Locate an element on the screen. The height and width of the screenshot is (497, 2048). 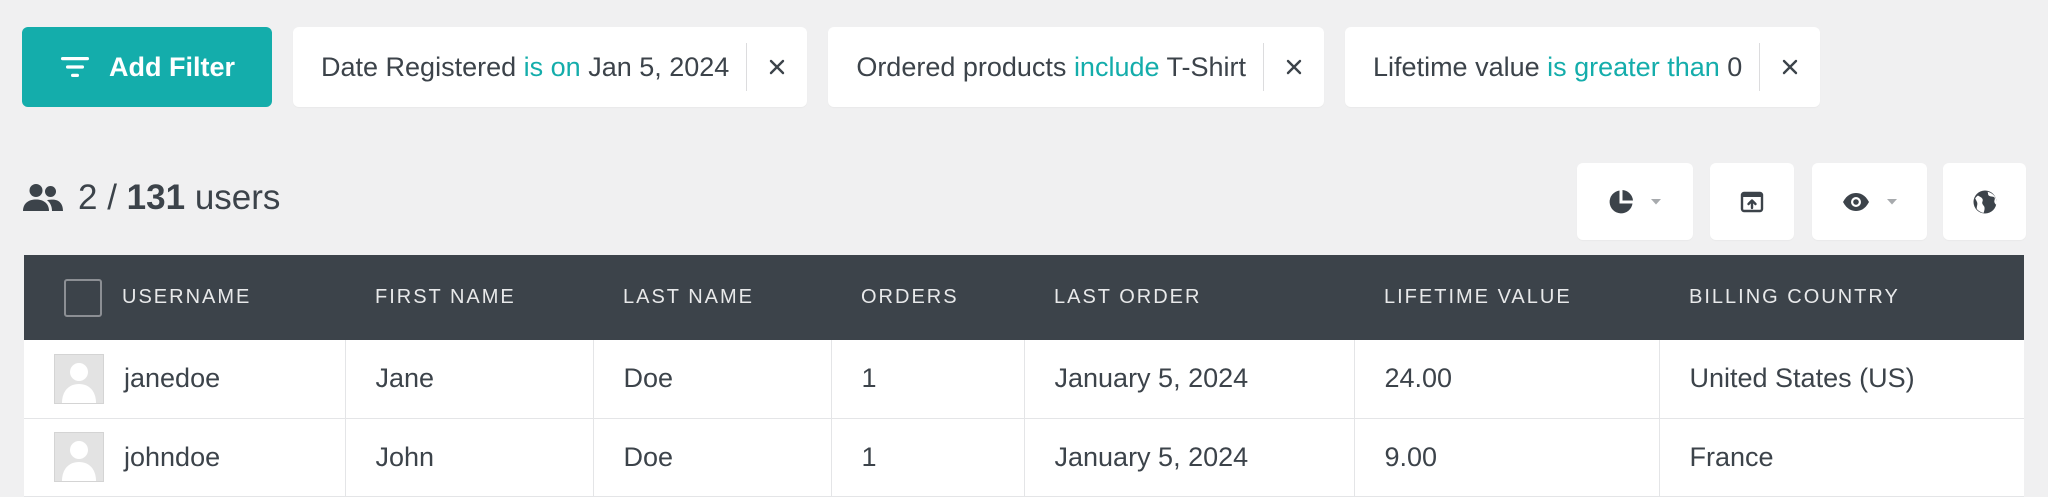
cell-billing-country: United States (US) is located at coordinates (1841, 379).